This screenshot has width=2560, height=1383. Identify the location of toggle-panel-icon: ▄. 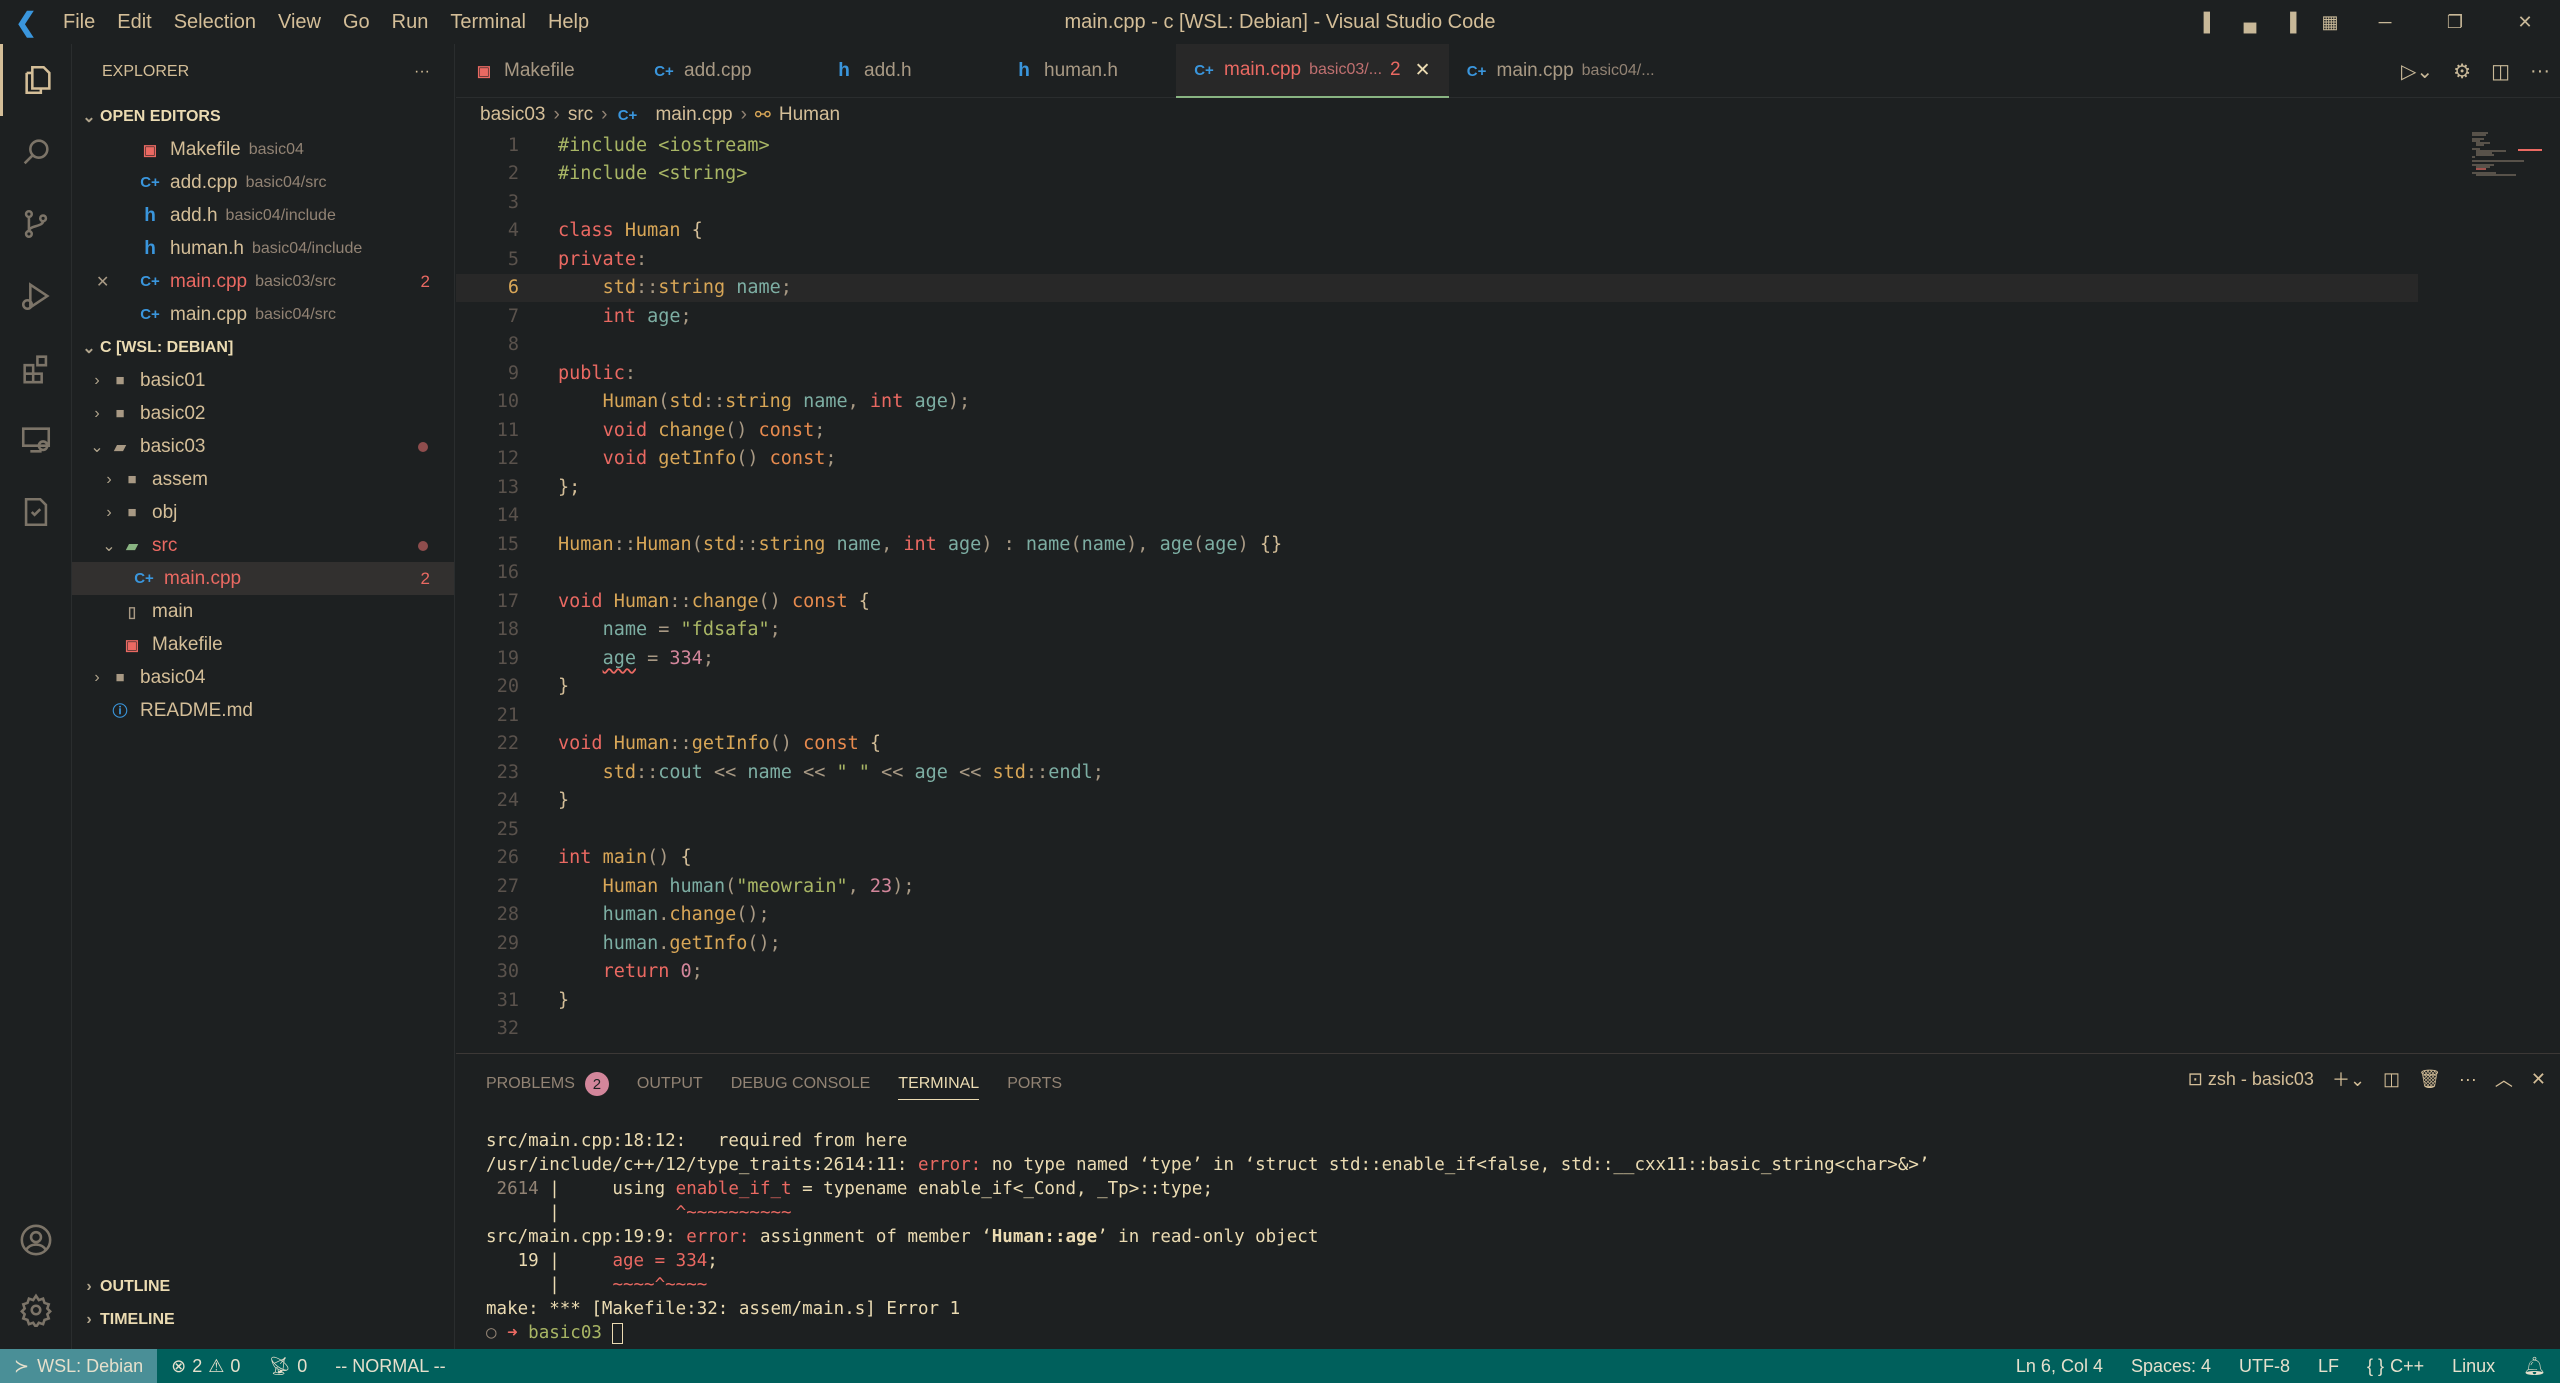
(2250, 22).